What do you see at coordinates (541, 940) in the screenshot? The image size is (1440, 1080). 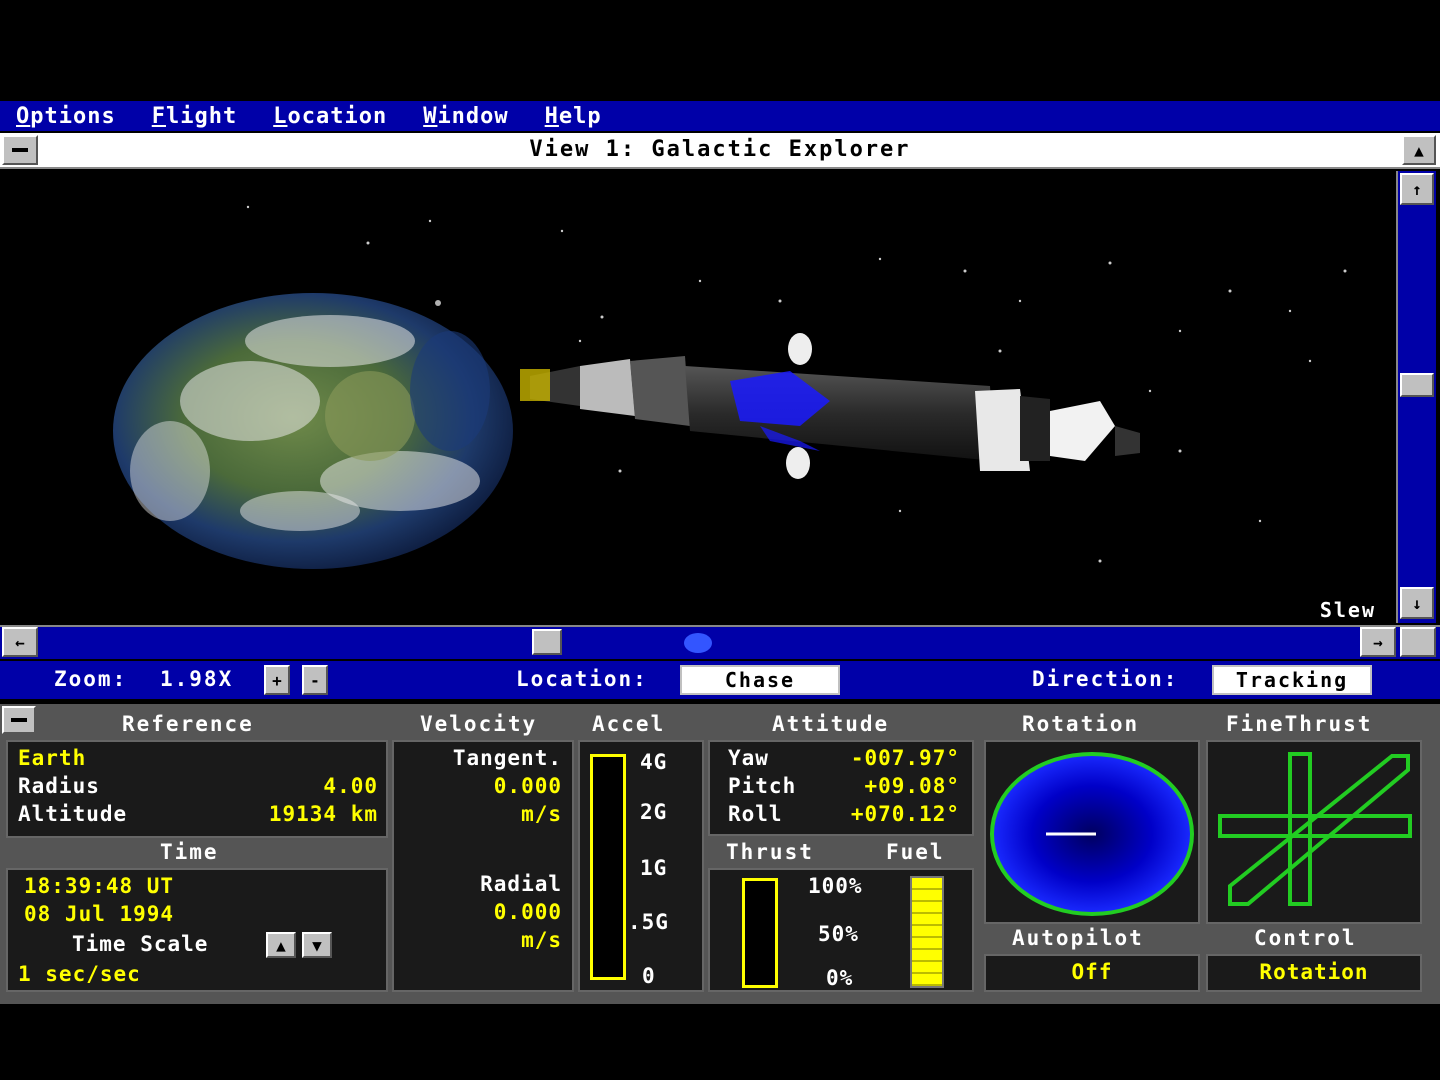 I see `radial-unit: m/s` at bounding box center [541, 940].